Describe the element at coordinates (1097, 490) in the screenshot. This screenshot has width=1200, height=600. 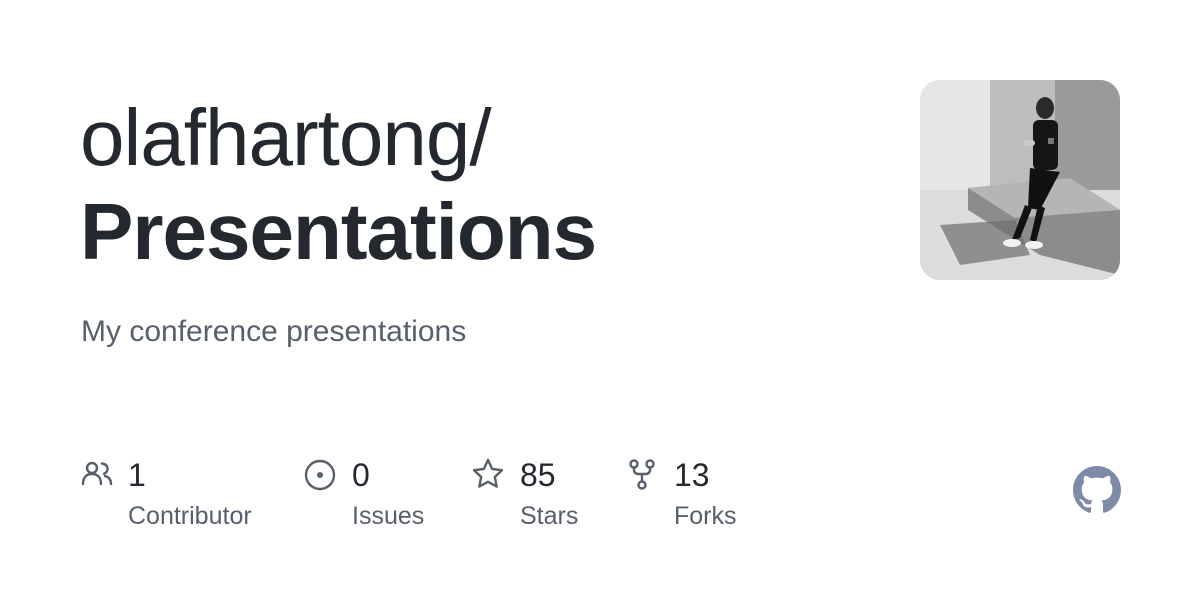
I see `github-icon` at that location.